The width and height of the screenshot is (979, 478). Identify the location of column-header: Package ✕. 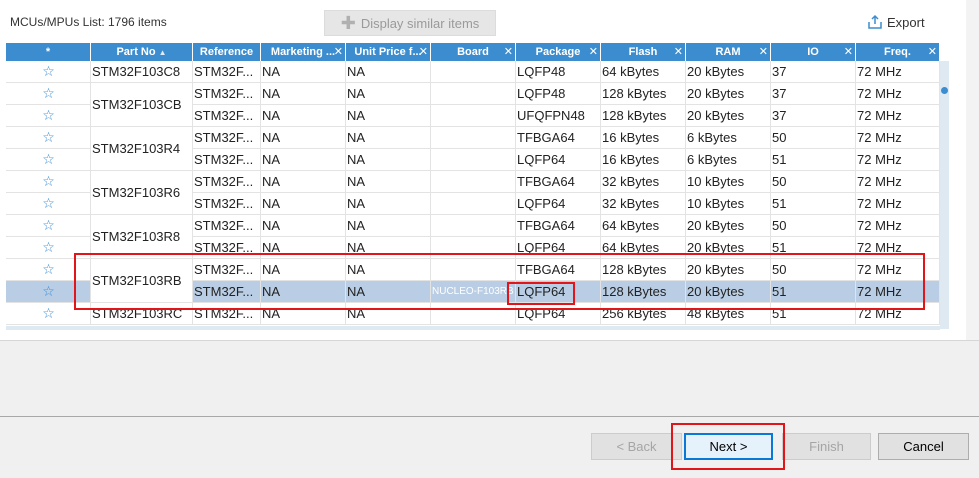
(558, 52).